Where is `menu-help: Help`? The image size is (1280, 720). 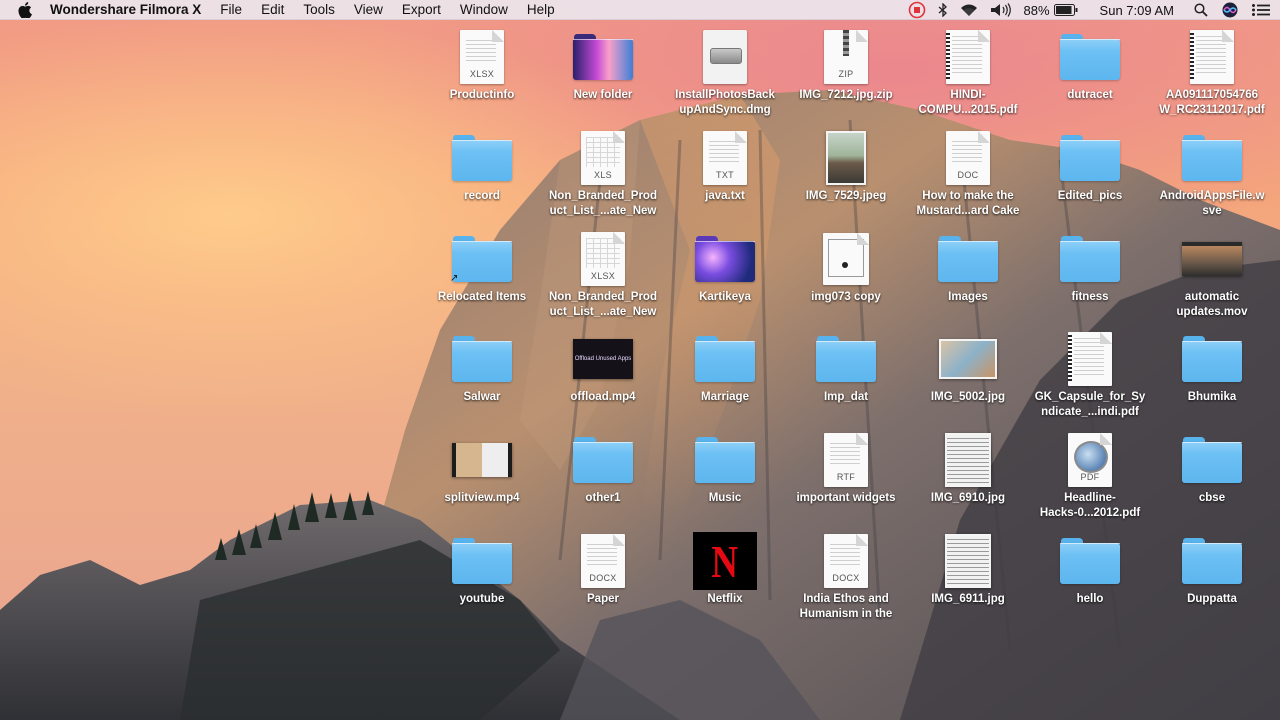
menu-help: Help is located at coordinates (541, 9).